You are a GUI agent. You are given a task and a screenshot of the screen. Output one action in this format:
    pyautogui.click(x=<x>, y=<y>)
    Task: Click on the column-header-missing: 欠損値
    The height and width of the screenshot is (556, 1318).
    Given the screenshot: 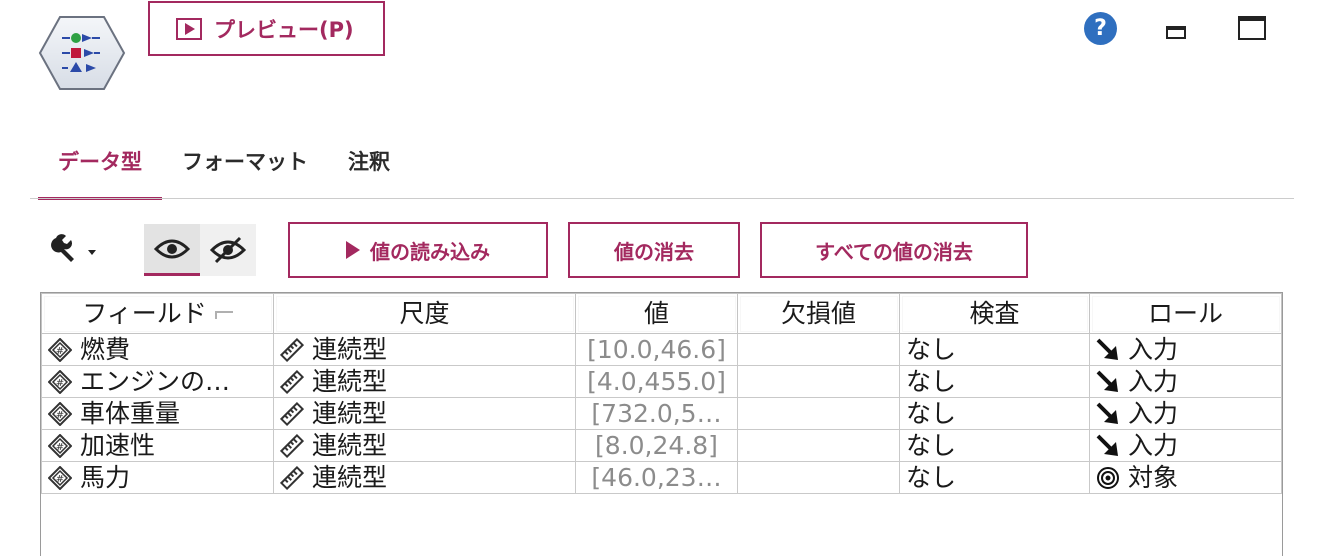 What is the action you would take?
    pyautogui.click(x=818, y=313)
    